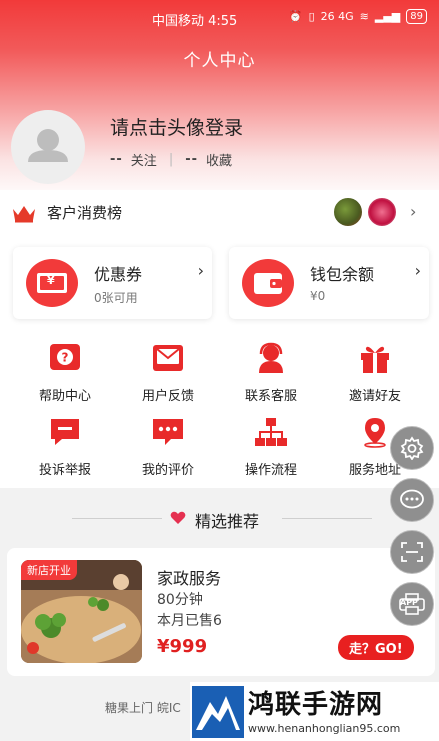  I want to click on wallet-icon, so click(268, 283).